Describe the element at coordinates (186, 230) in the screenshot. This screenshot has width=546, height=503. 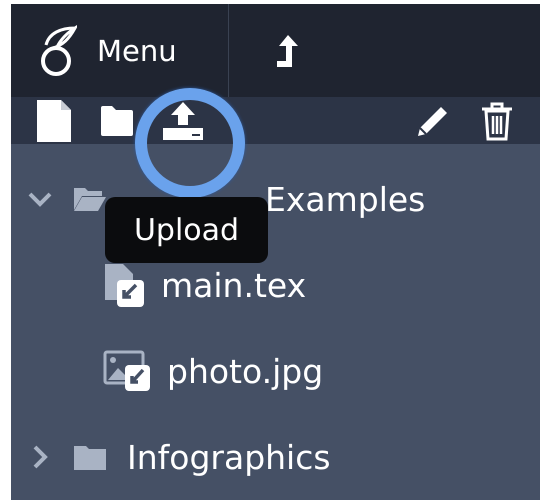
I see `upload-tooltip: Upload` at that location.